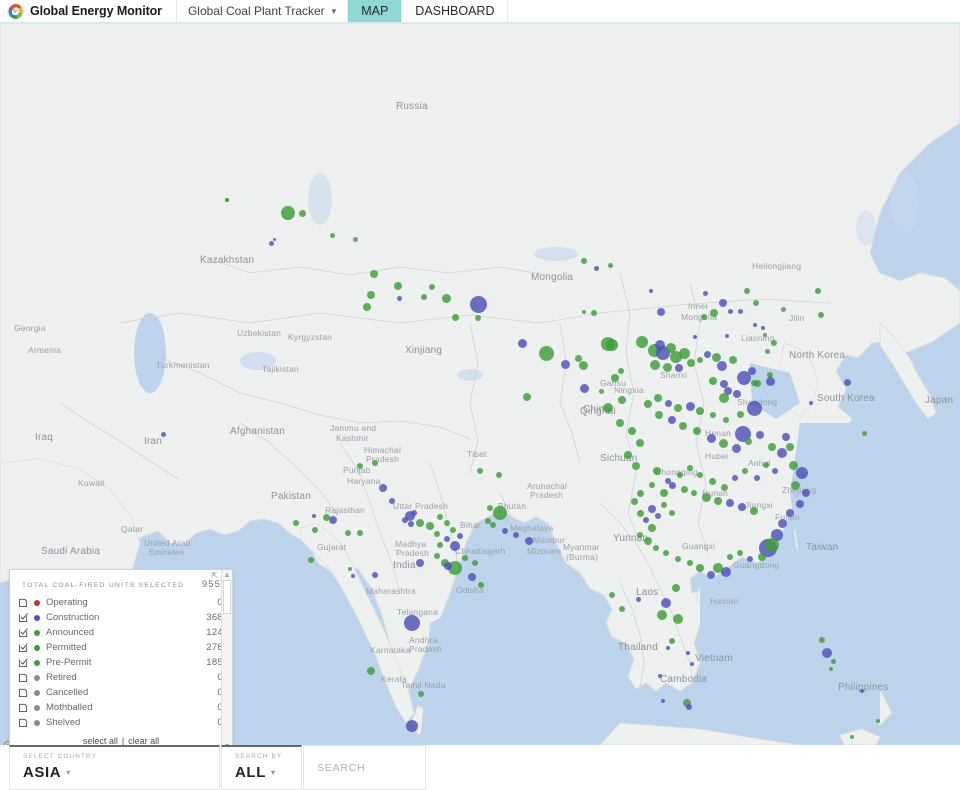 This screenshot has height=790, width=960. Describe the element at coordinates (121, 617) in the screenshot. I see `legend-row-construction: Construction 368` at that location.